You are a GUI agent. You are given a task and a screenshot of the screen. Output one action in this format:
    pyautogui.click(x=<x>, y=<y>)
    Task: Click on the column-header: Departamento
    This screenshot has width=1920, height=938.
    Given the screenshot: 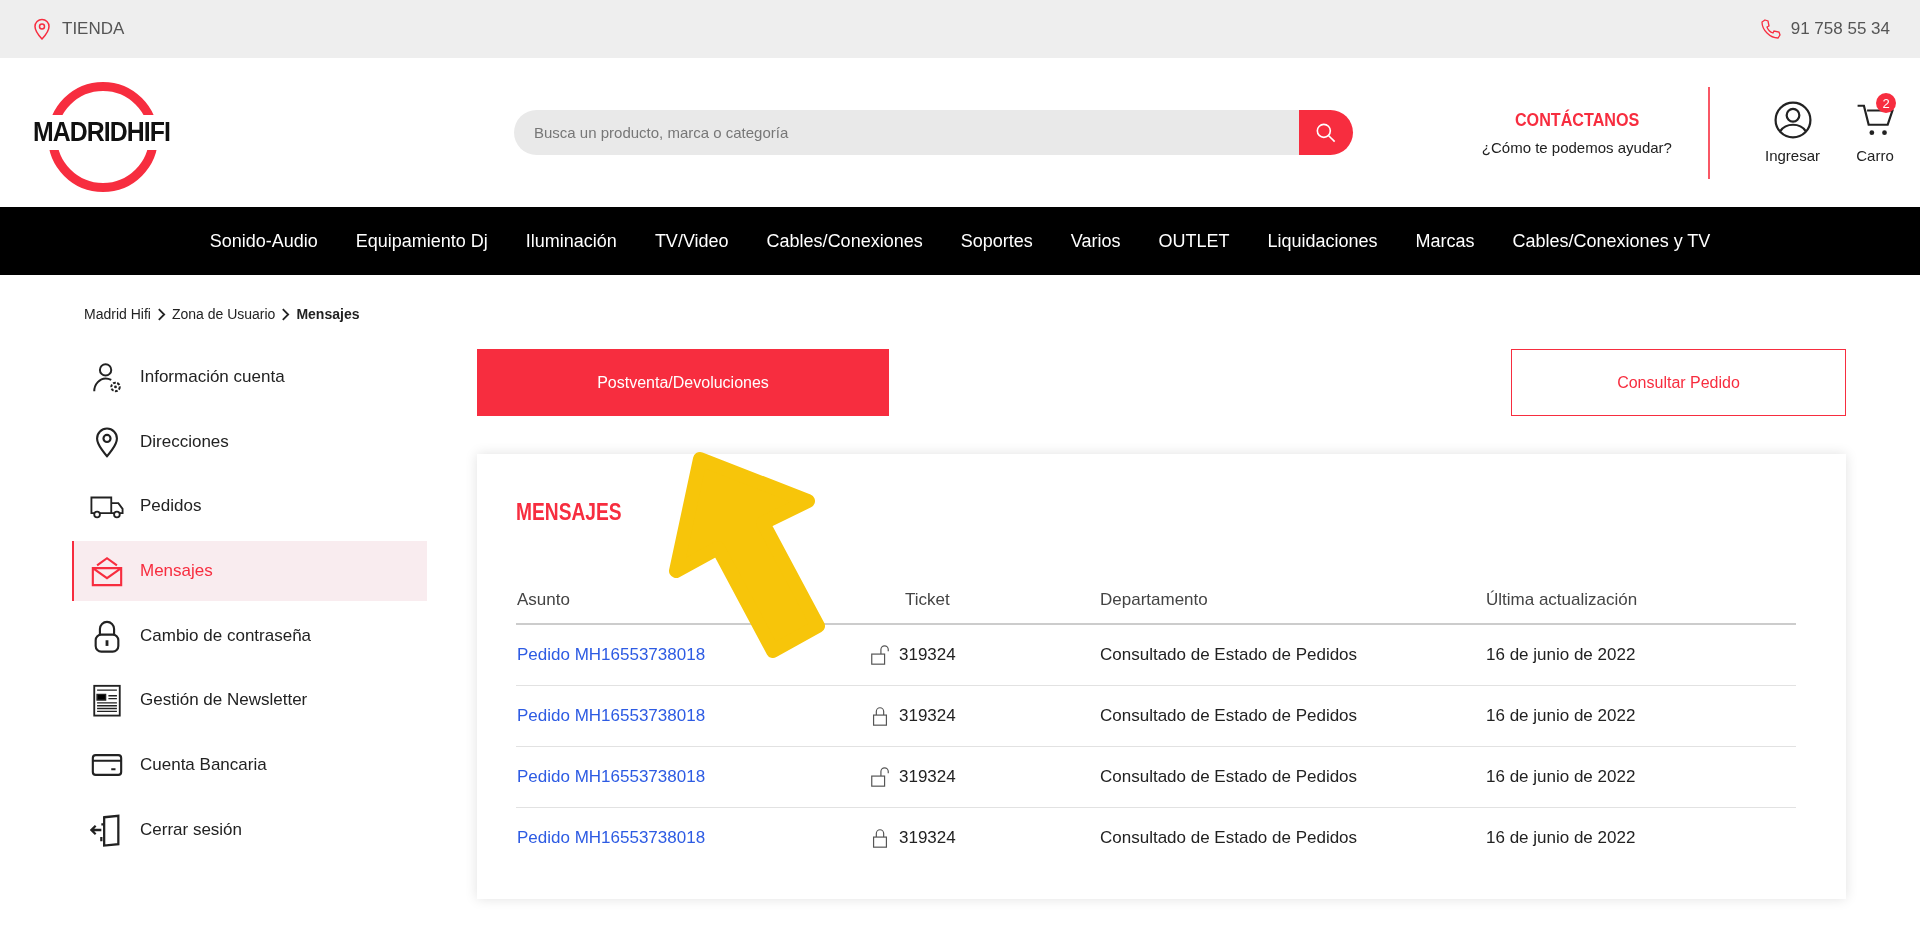 What is the action you would take?
    pyautogui.click(x=1154, y=599)
    